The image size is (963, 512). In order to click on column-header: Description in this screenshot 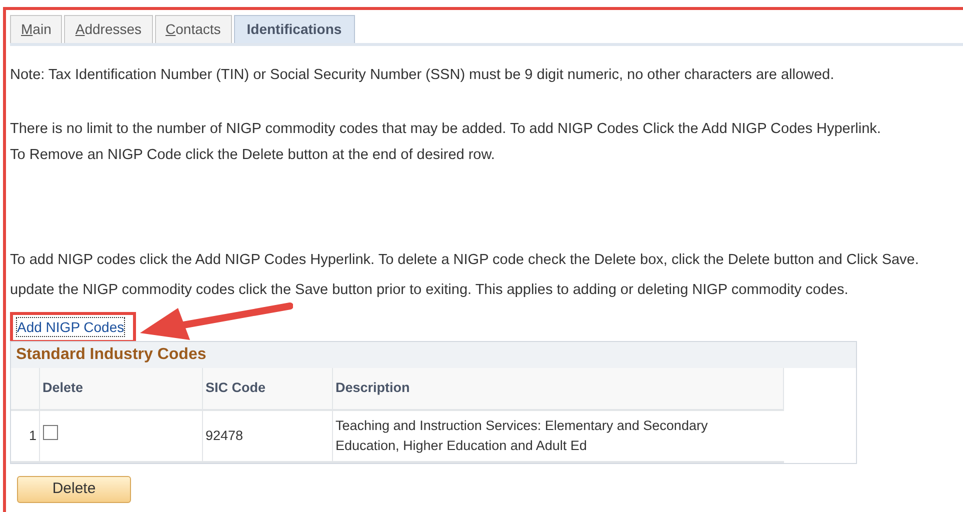, I will do `click(373, 388)`.